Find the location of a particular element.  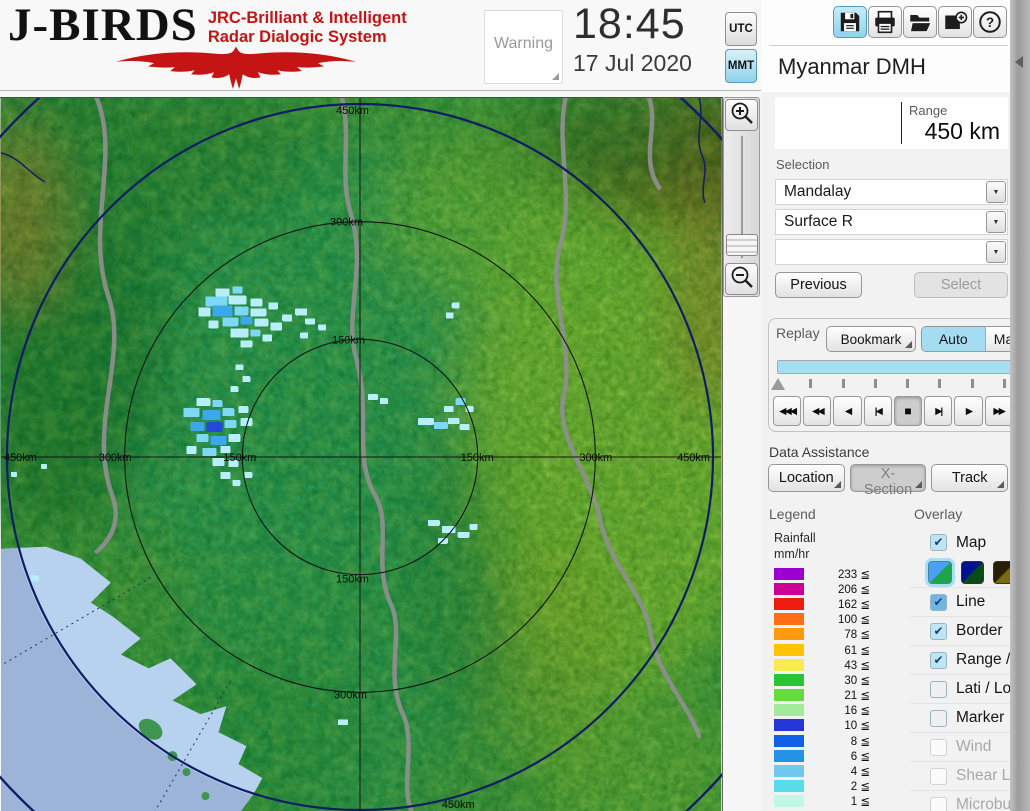

print-icon is located at coordinates (885, 22).